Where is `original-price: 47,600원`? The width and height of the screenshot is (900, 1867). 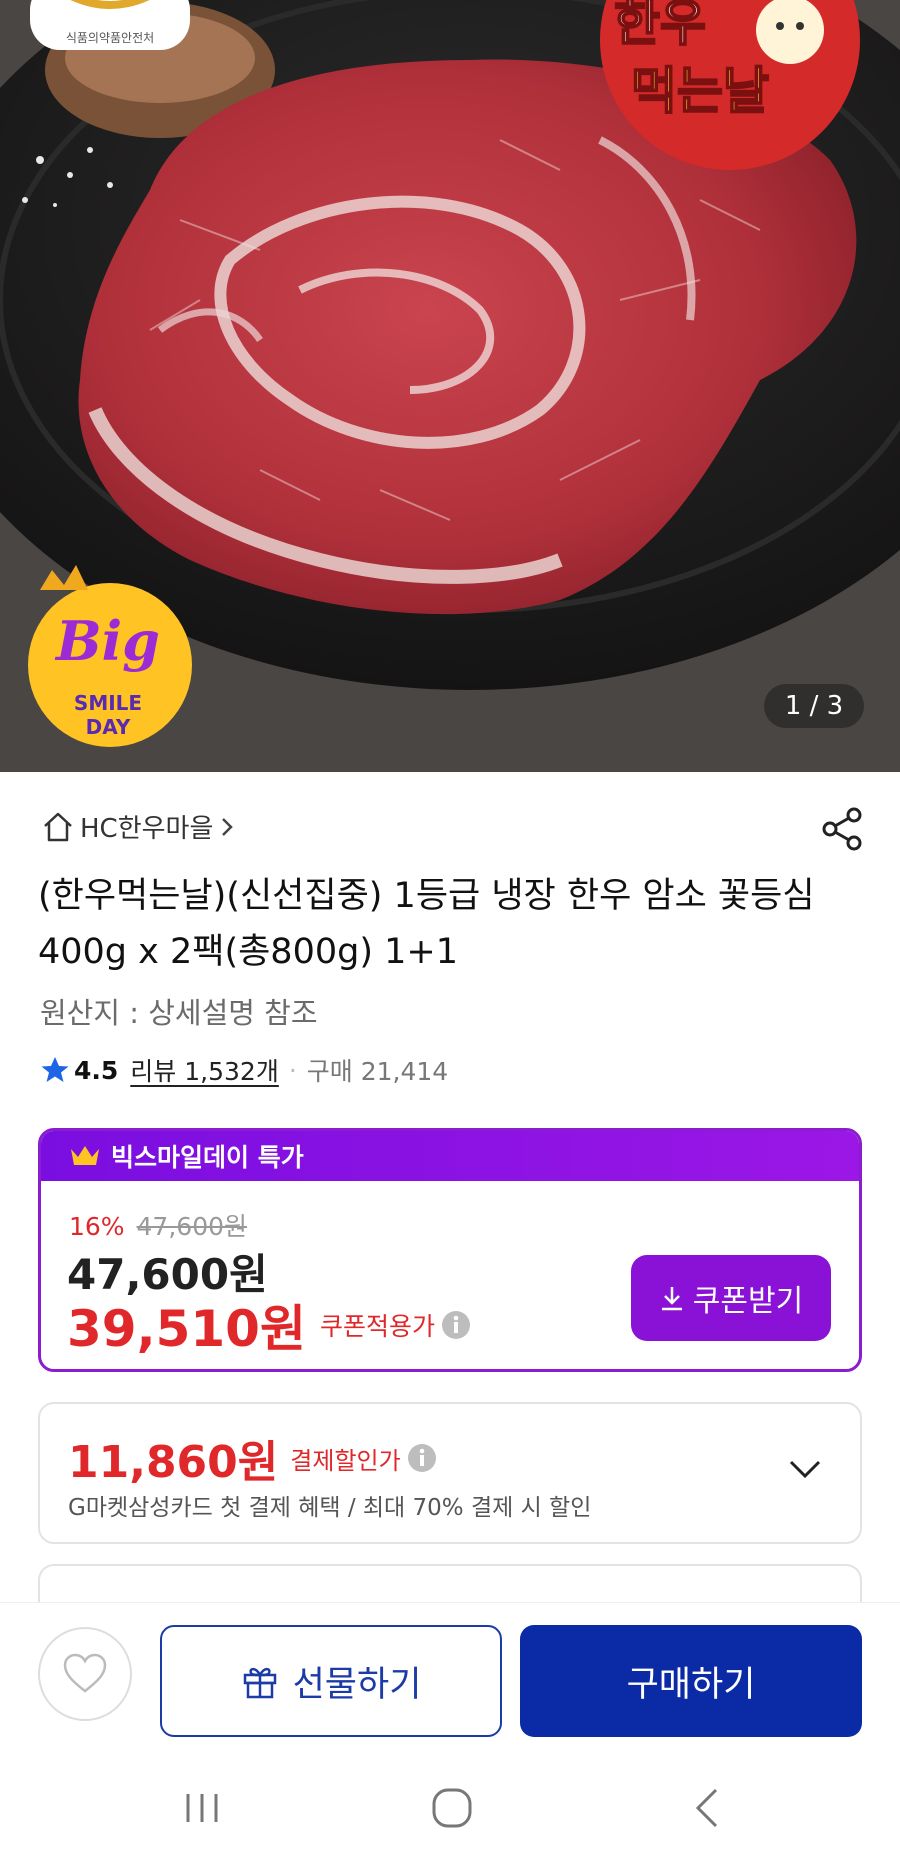 original-price: 47,600원 is located at coordinates (192, 1226).